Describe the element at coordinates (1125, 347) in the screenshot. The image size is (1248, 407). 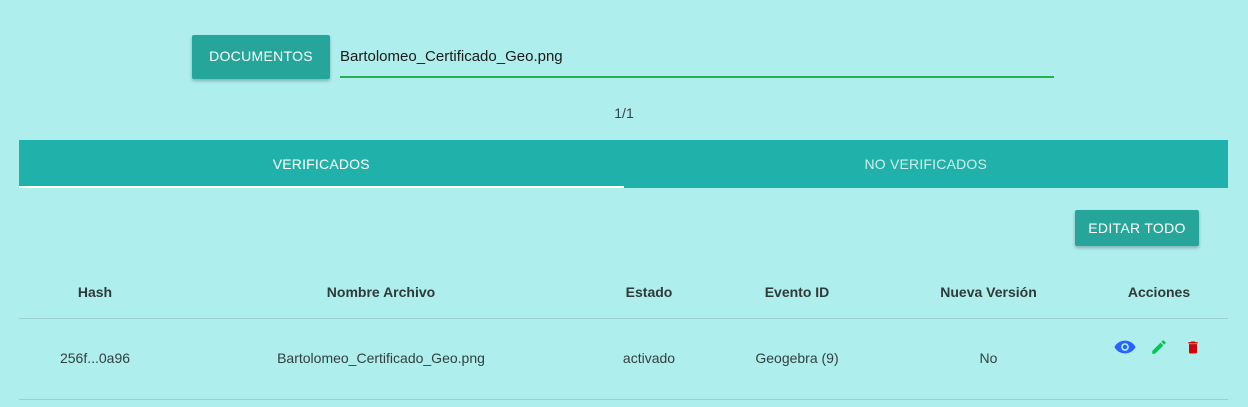
I see `eye-icon` at that location.